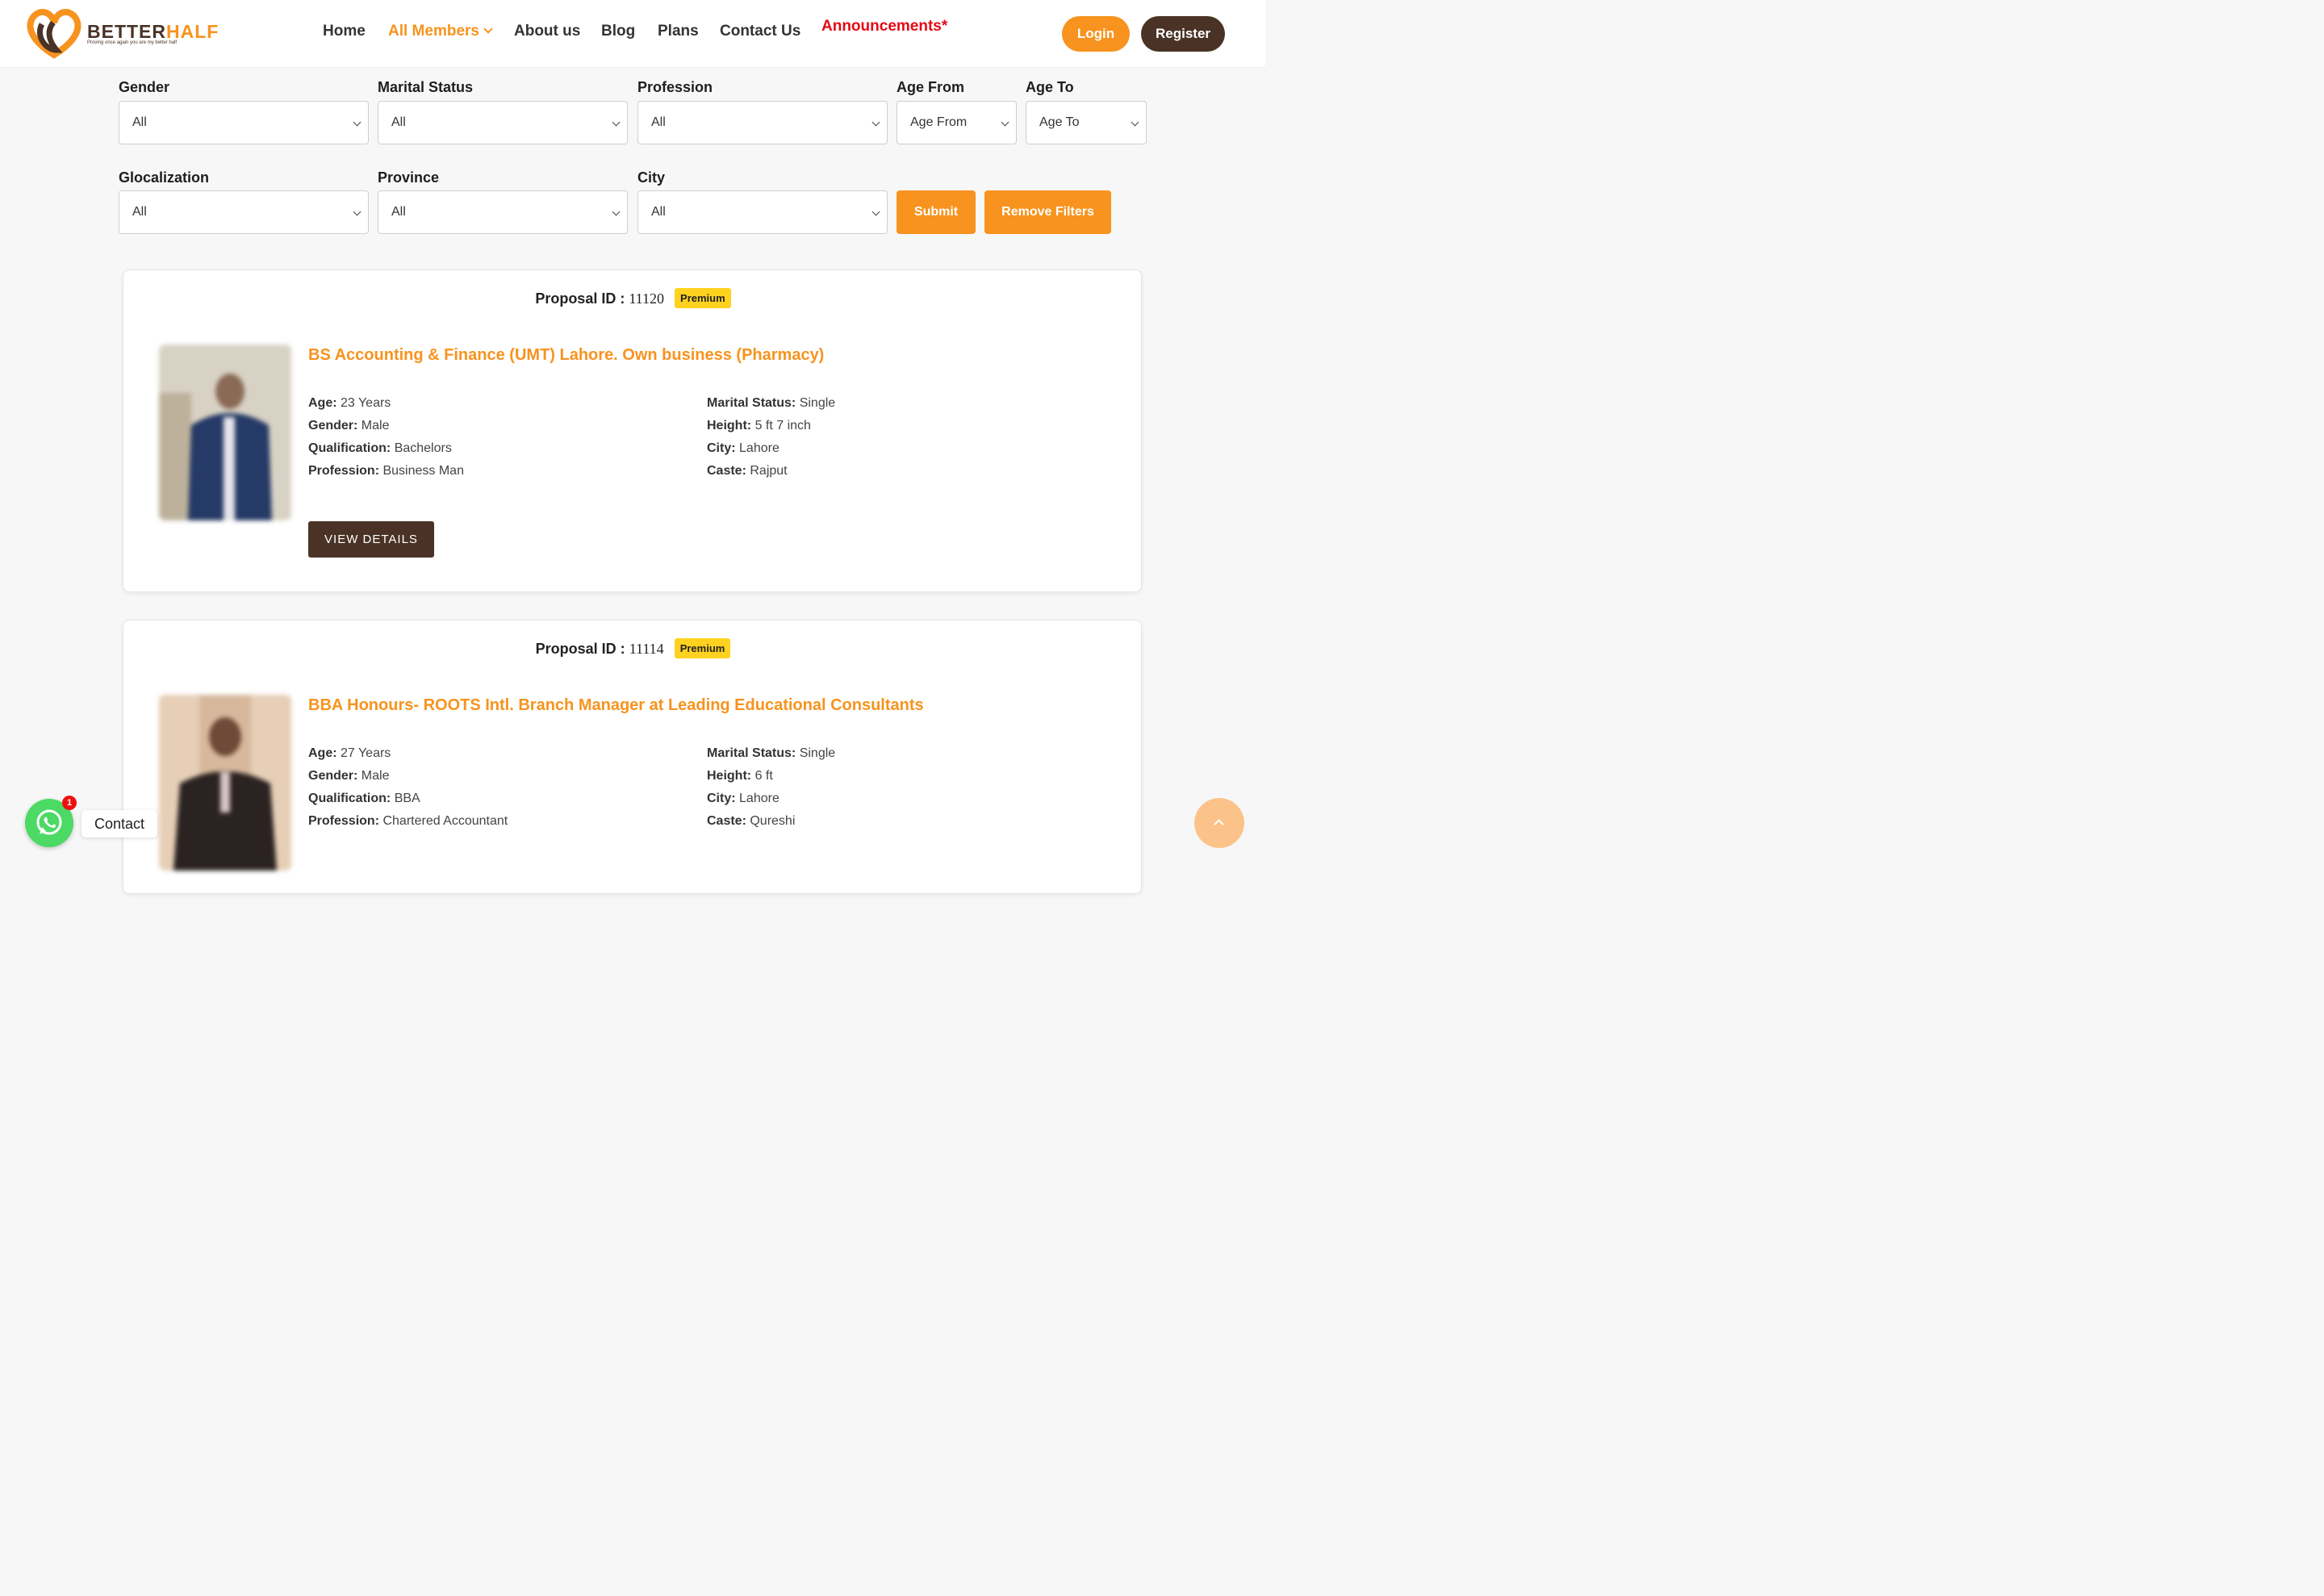  I want to click on nav-all-members-label: All Members, so click(434, 32).